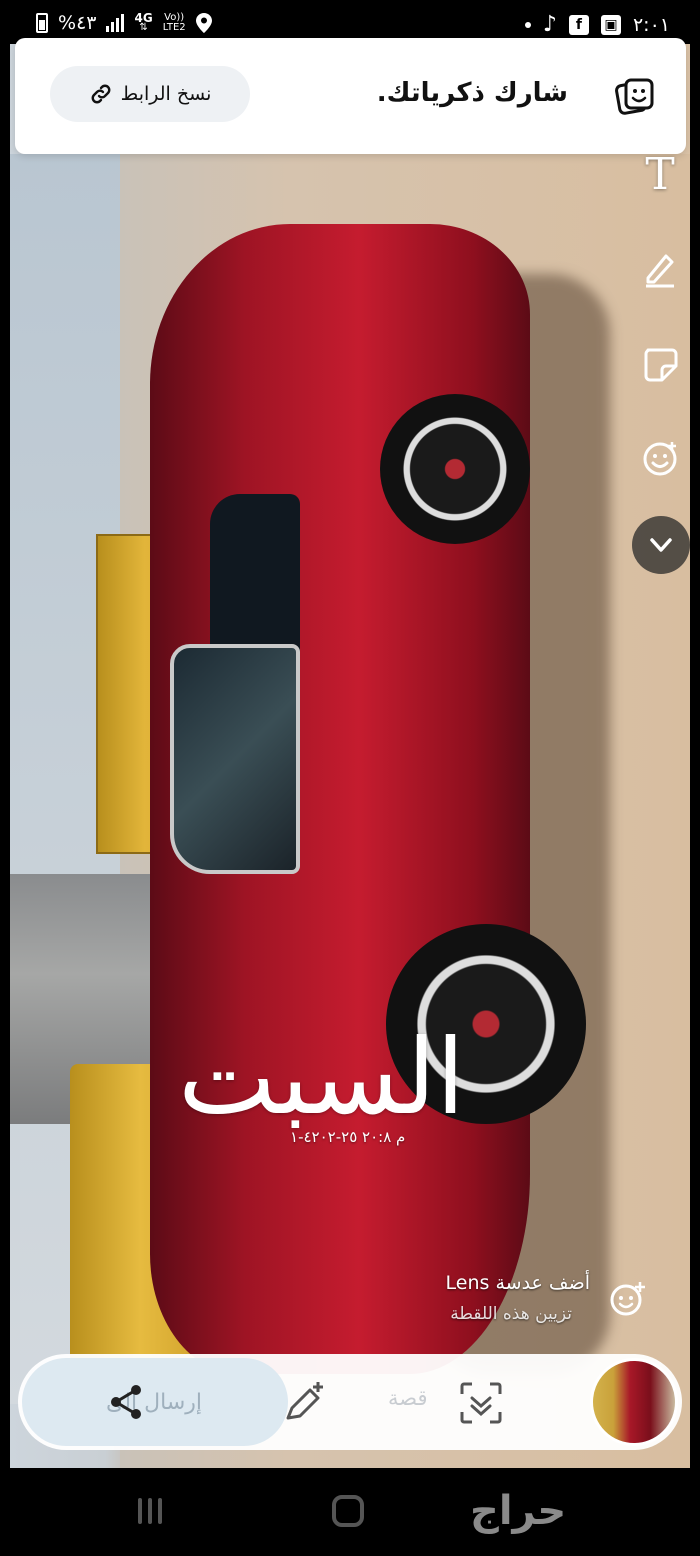 Image resolution: width=700 pixels, height=1556 pixels. Describe the element at coordinates (472, 93) in the screenshot. I see `share-title: شارك ذكرياتك.` at that location.